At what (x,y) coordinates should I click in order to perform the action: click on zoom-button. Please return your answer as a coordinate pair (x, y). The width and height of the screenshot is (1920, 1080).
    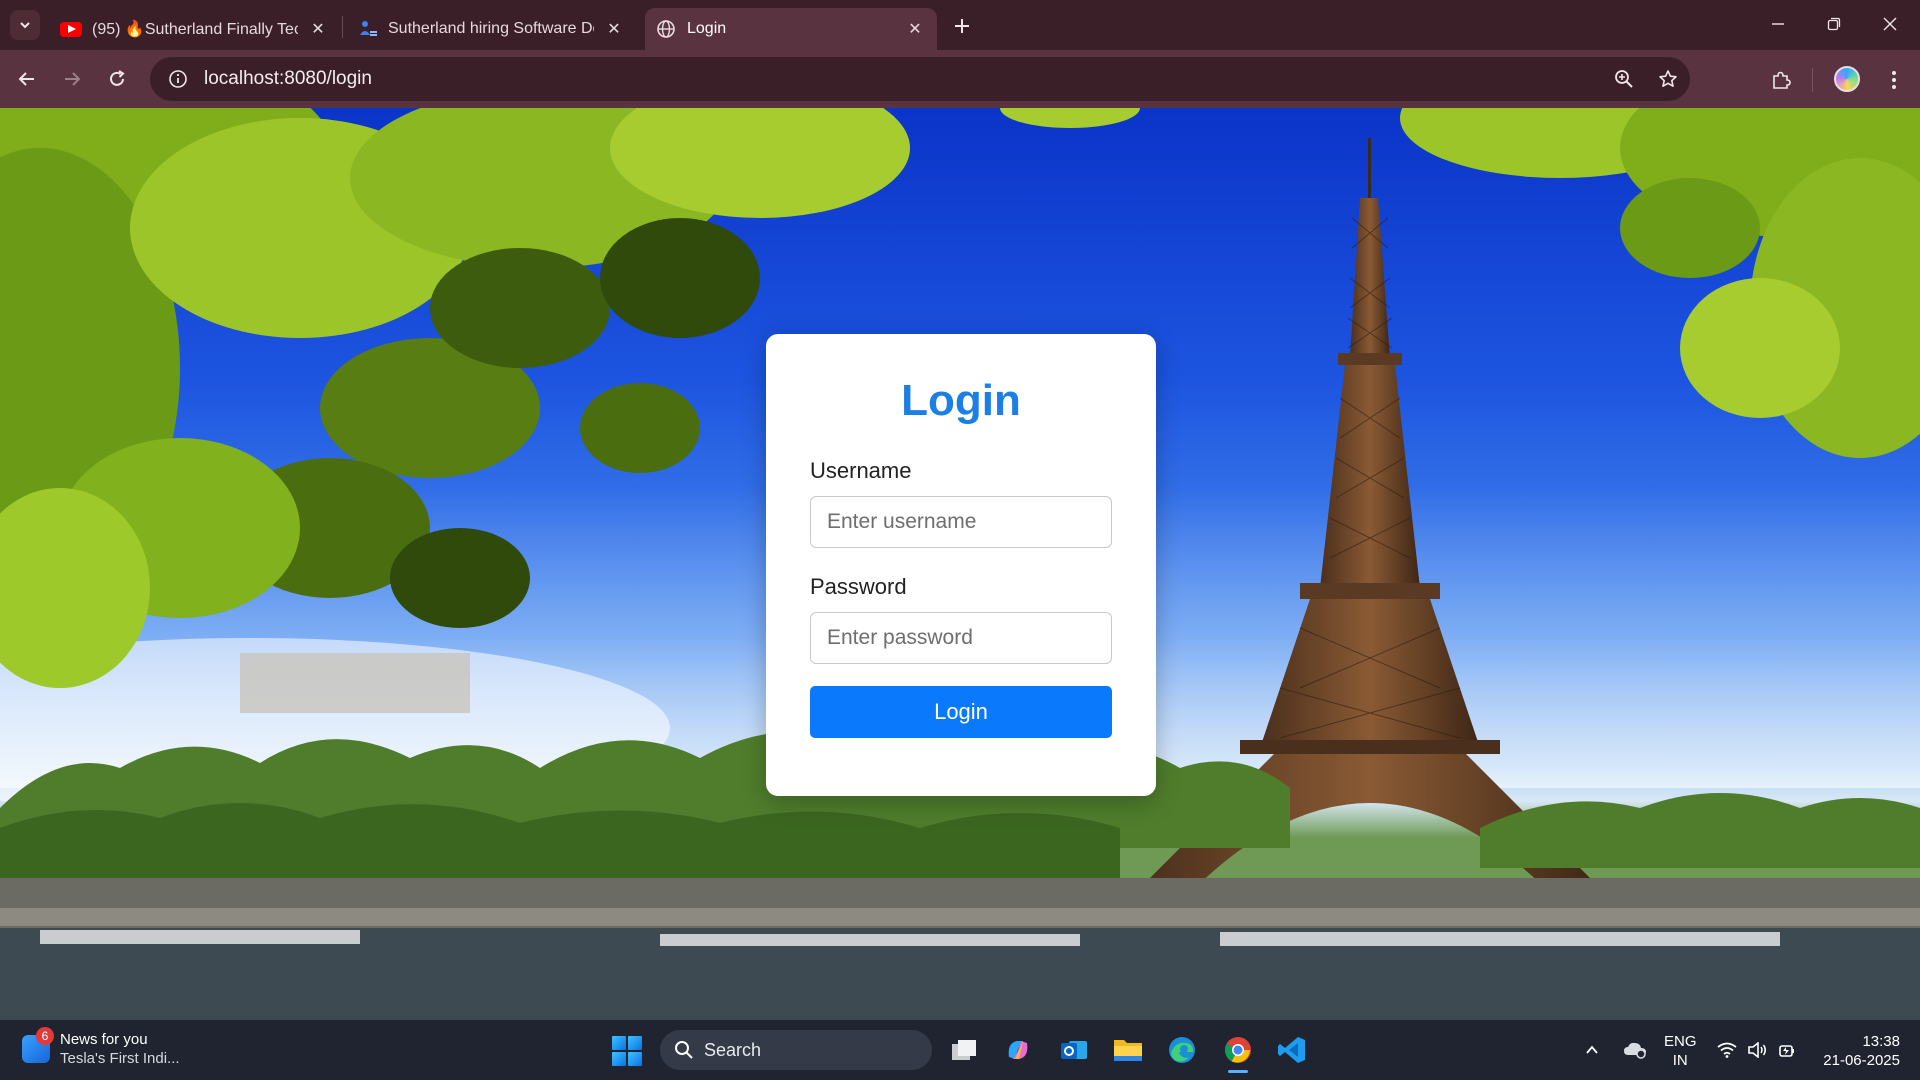
    Looking at the image, I should click on (1624, 79).